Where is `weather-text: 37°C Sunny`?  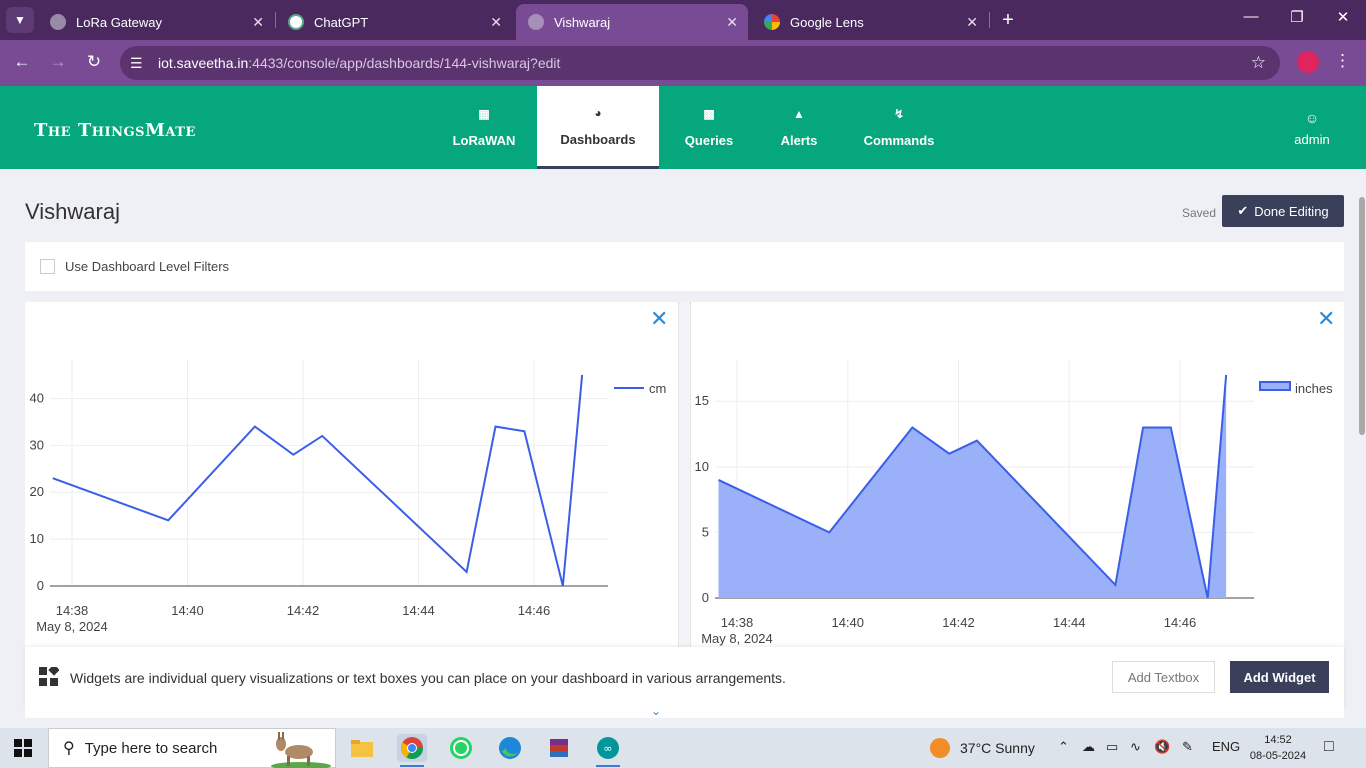 weather-text: 37°C Sunny is located at coordinates (997, 748).